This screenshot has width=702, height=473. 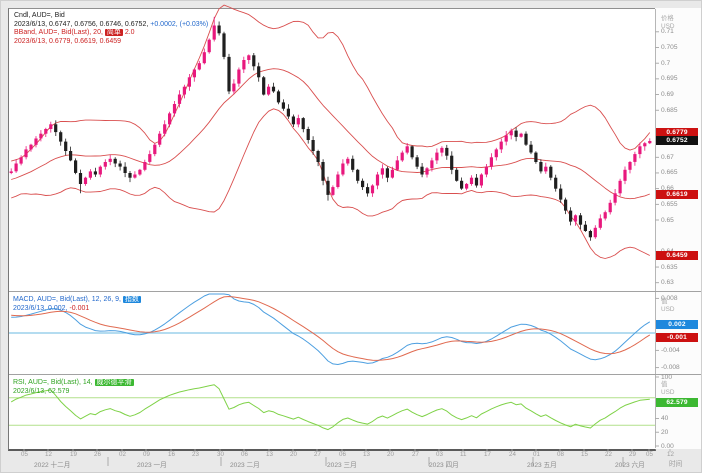 What do you see at coordinates (669, 110) in the screenshot?
I see `price-axis-tick: 0.685` at bounding box center [669, 110].